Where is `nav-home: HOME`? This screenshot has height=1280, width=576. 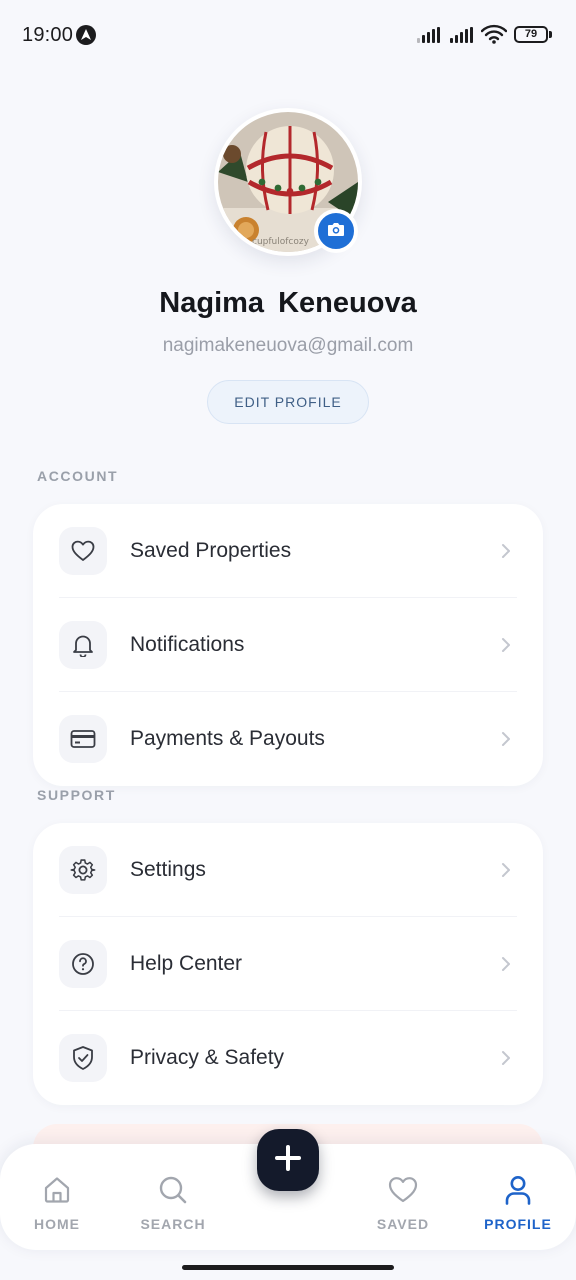
nav-home: HOME is located at coordinates (57, 1197).